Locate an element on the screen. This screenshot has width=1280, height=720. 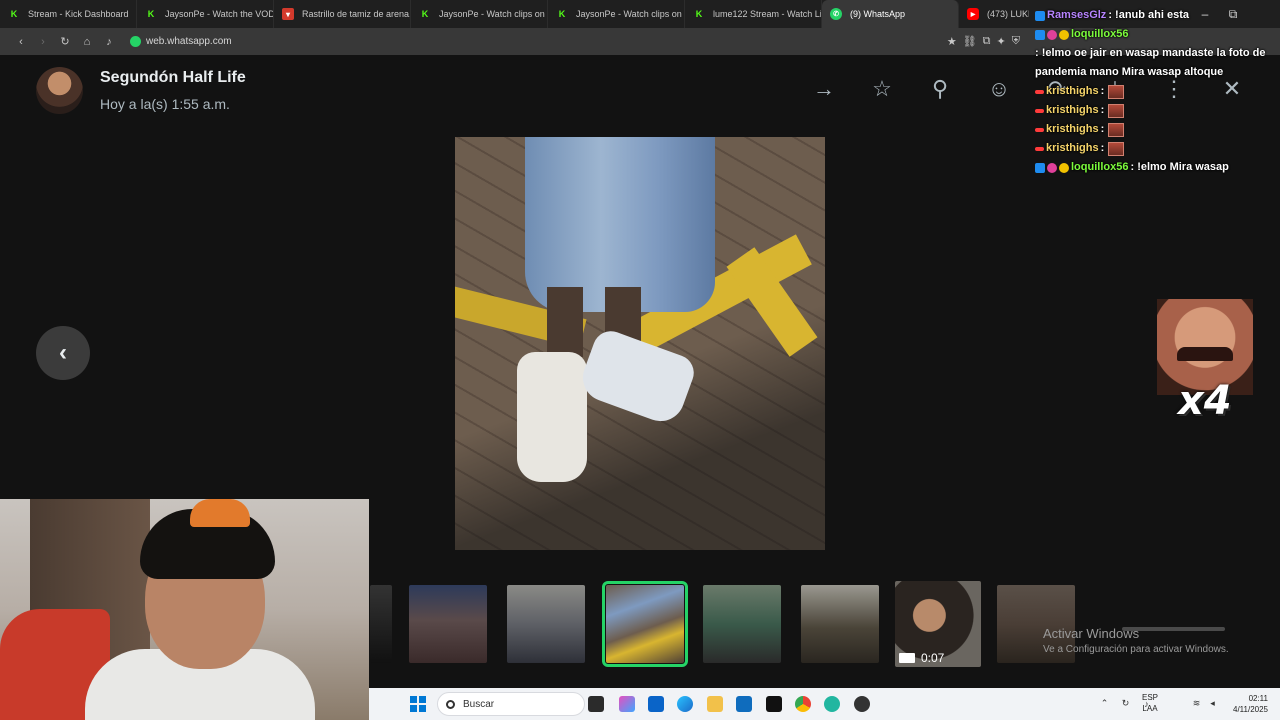
star-icon: ☆ is located at coordinates (882, 89).